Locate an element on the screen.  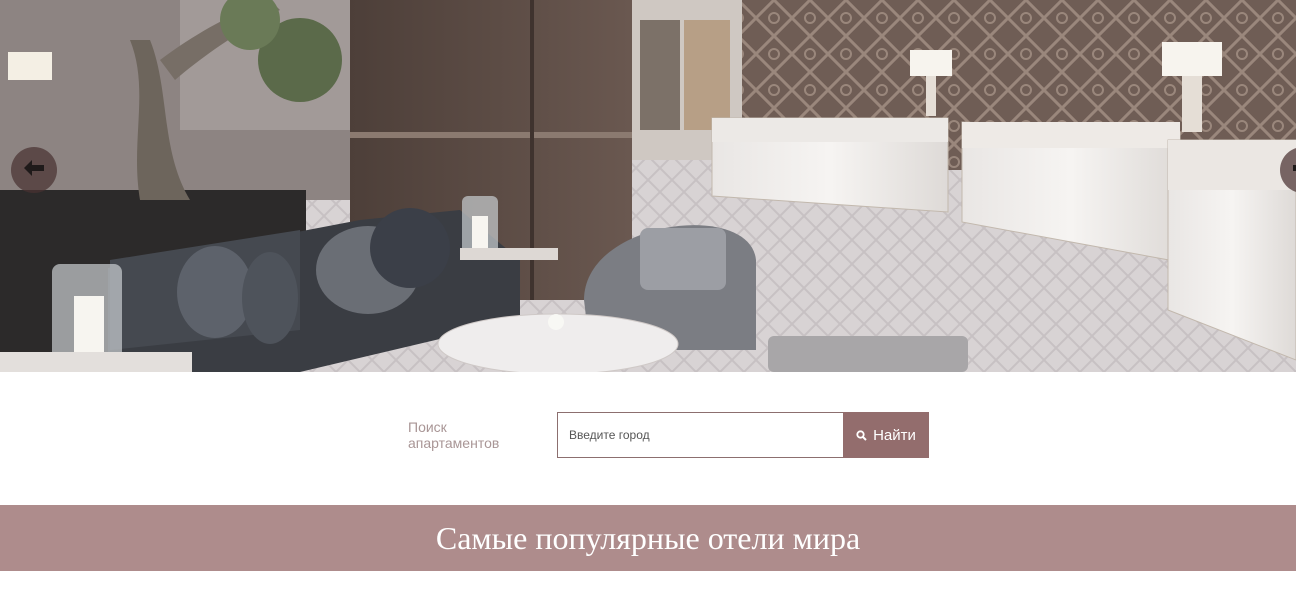
city-search-input is located at coordinates (700, 435).